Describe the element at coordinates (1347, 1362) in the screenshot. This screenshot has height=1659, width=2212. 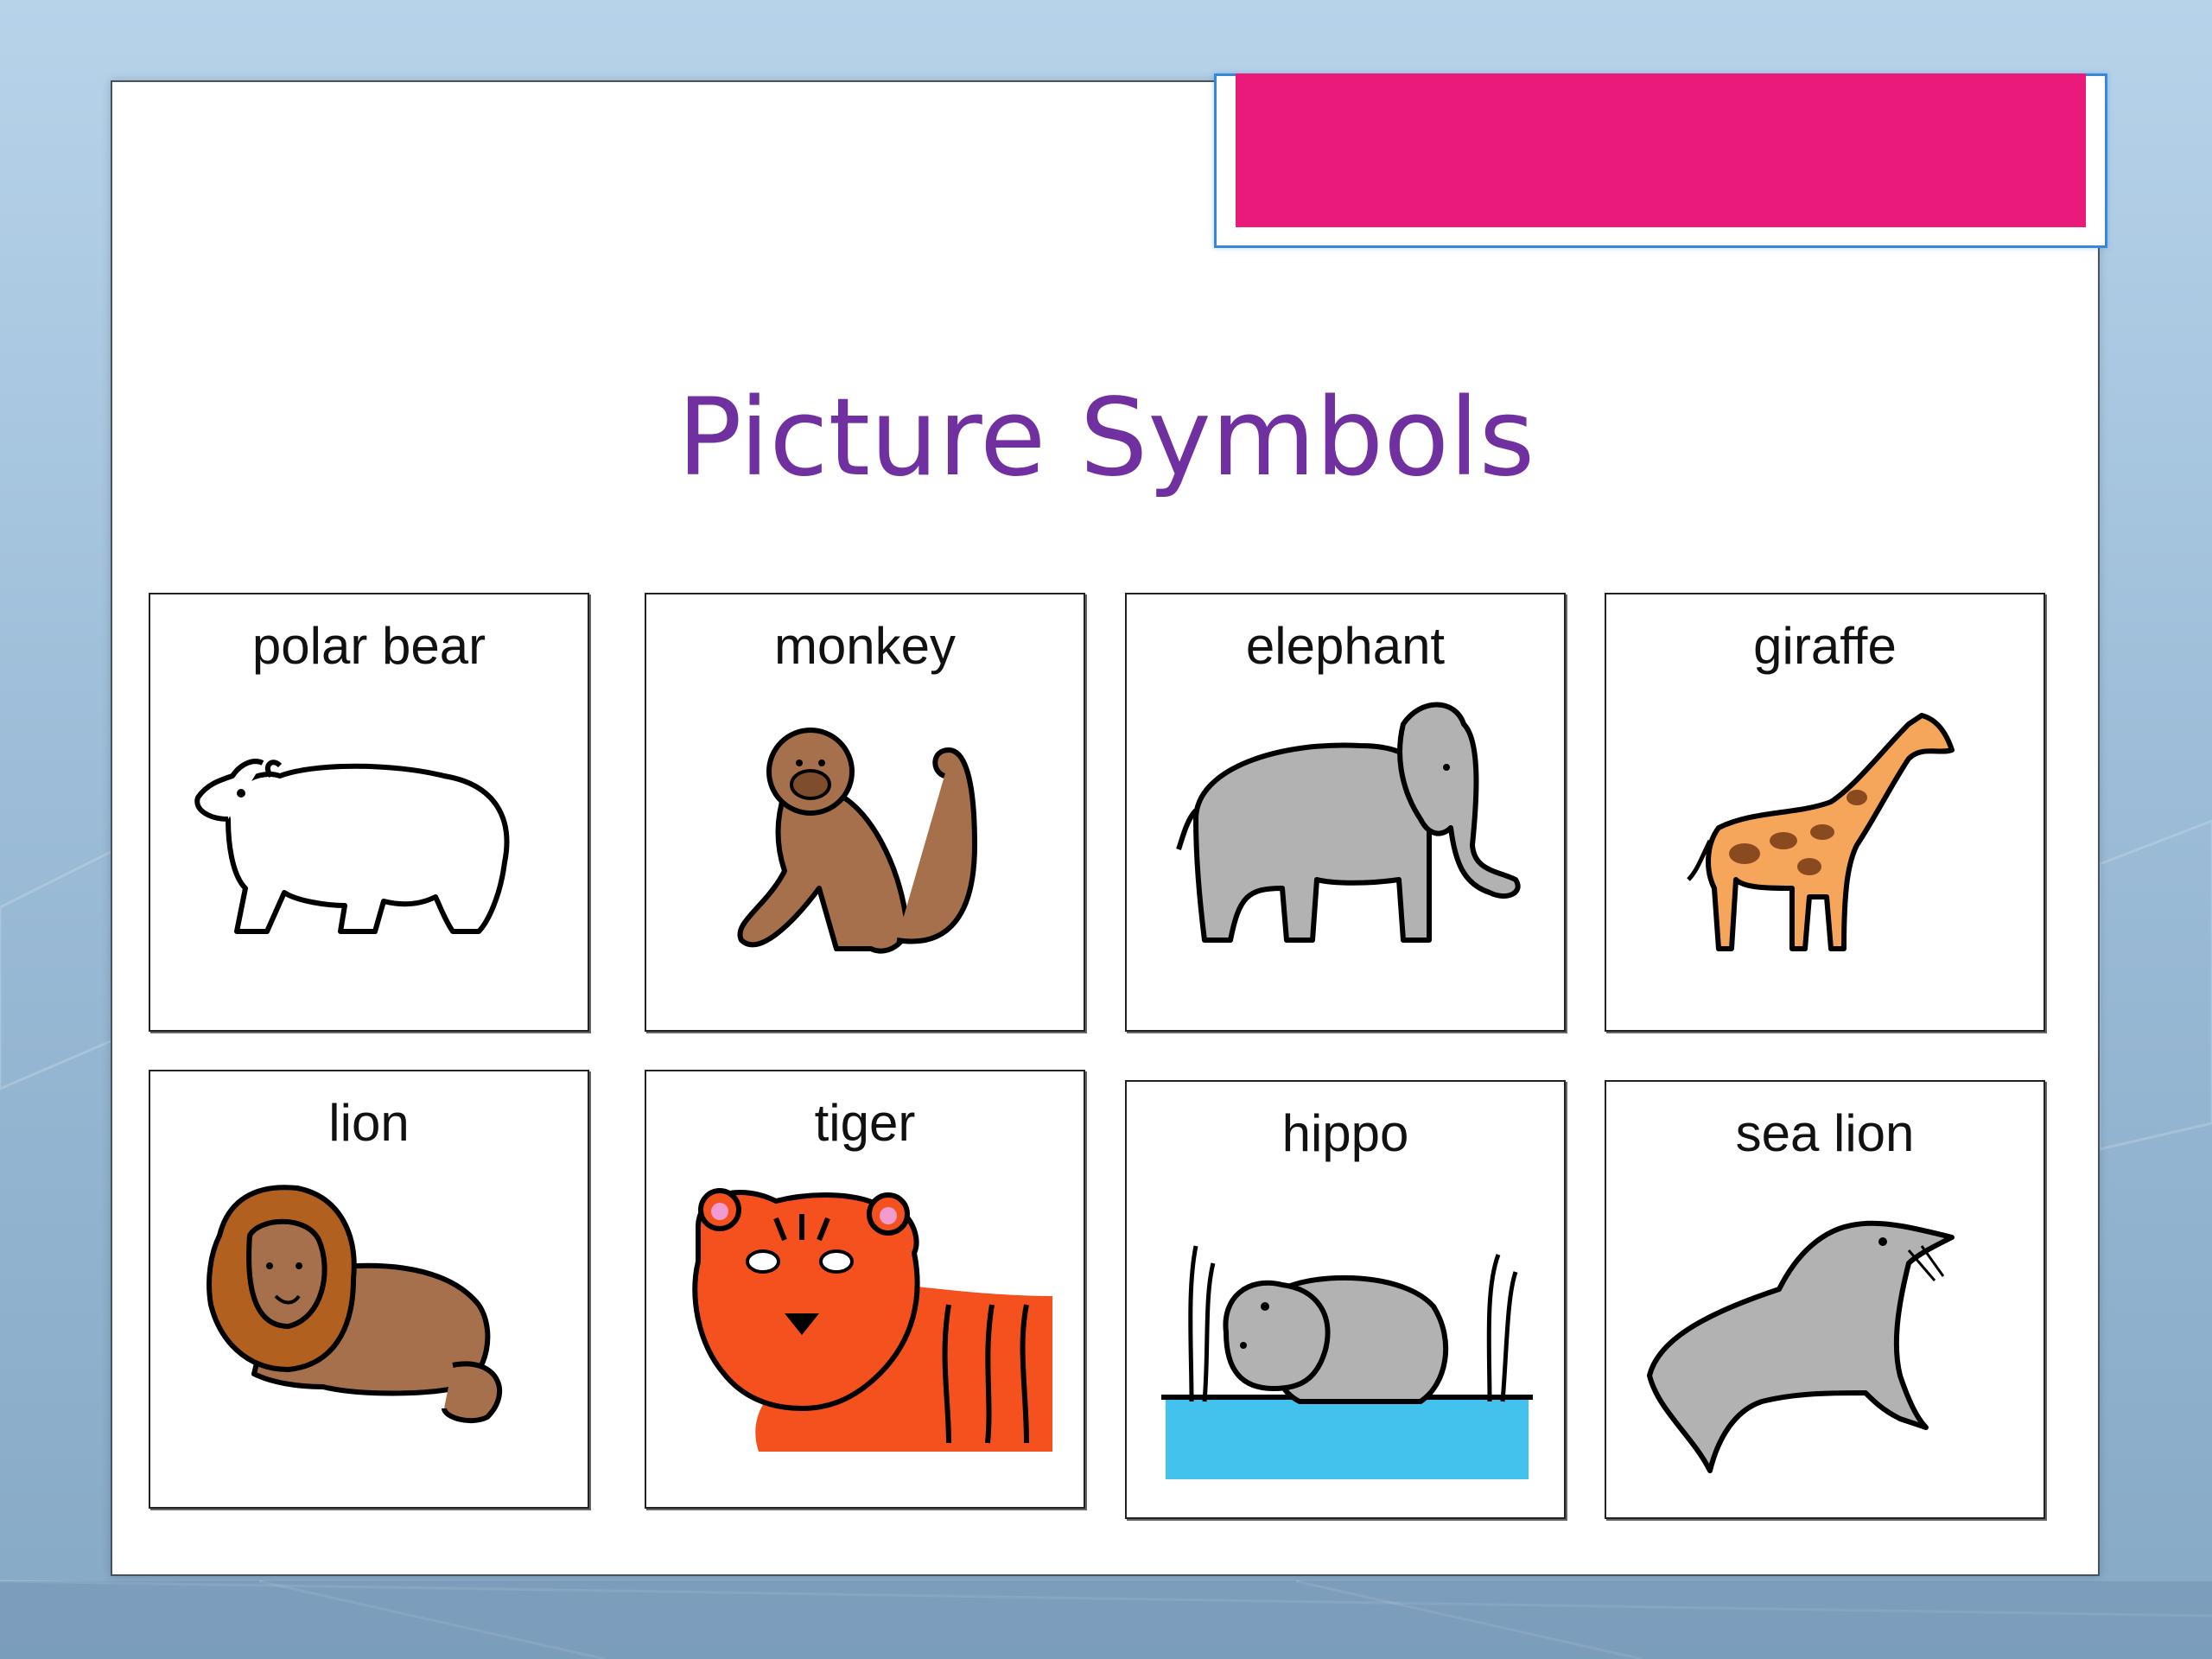
I see `hippo-icon` at that location.